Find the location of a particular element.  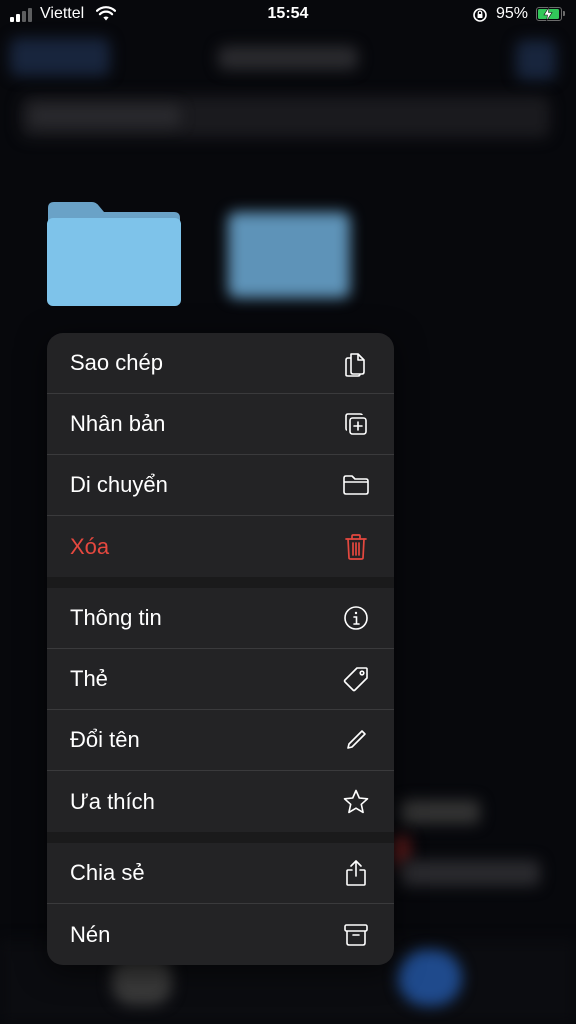

copy-icon is located at coordinates (356, 363).